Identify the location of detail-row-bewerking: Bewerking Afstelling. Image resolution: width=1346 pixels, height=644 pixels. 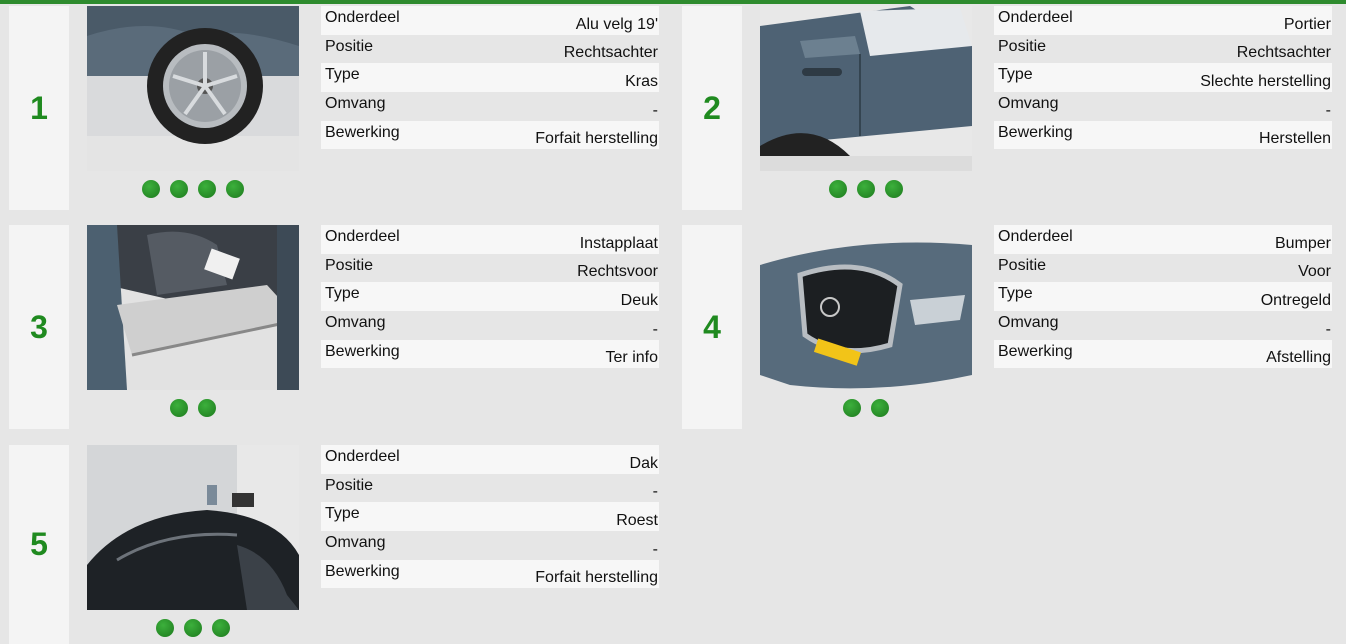
(1163, 354).